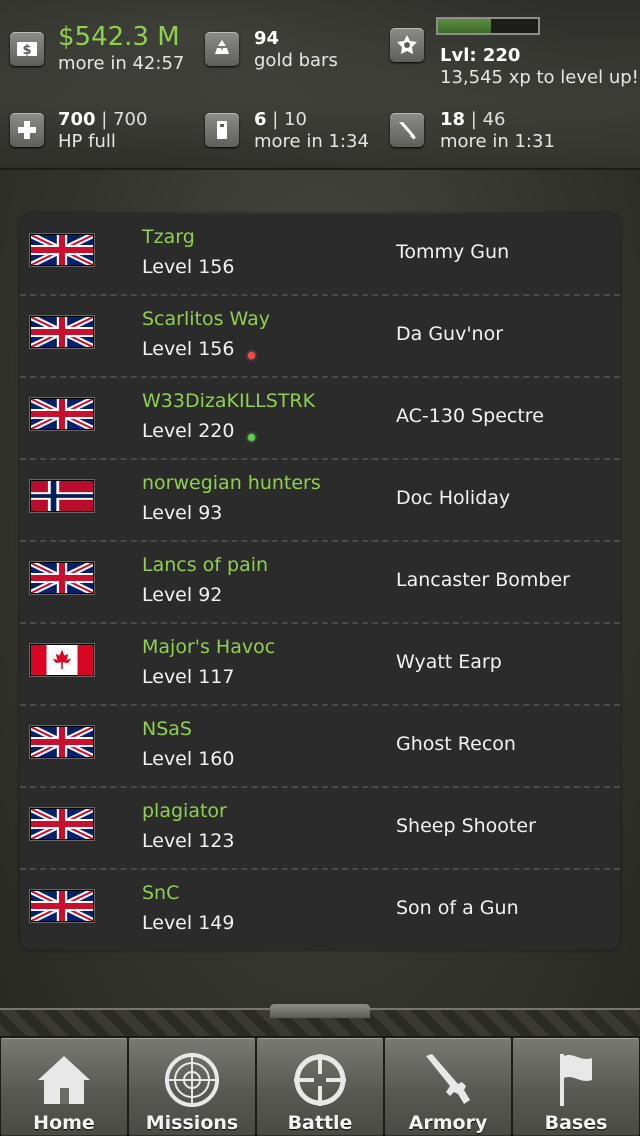 This screenshot has height=1136, width=640. Describe the element at coordinates (449, 662) in the screenshot. I see `player-title: Wyatt Earp` at that location.